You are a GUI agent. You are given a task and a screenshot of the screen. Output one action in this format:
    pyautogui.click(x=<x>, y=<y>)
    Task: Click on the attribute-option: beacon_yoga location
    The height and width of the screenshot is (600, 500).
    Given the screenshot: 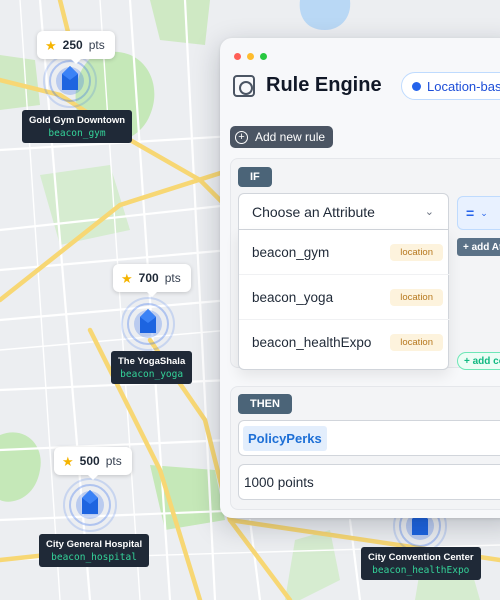 What is the action you would take?
    pyautogui.click(x=344, y=297)
    